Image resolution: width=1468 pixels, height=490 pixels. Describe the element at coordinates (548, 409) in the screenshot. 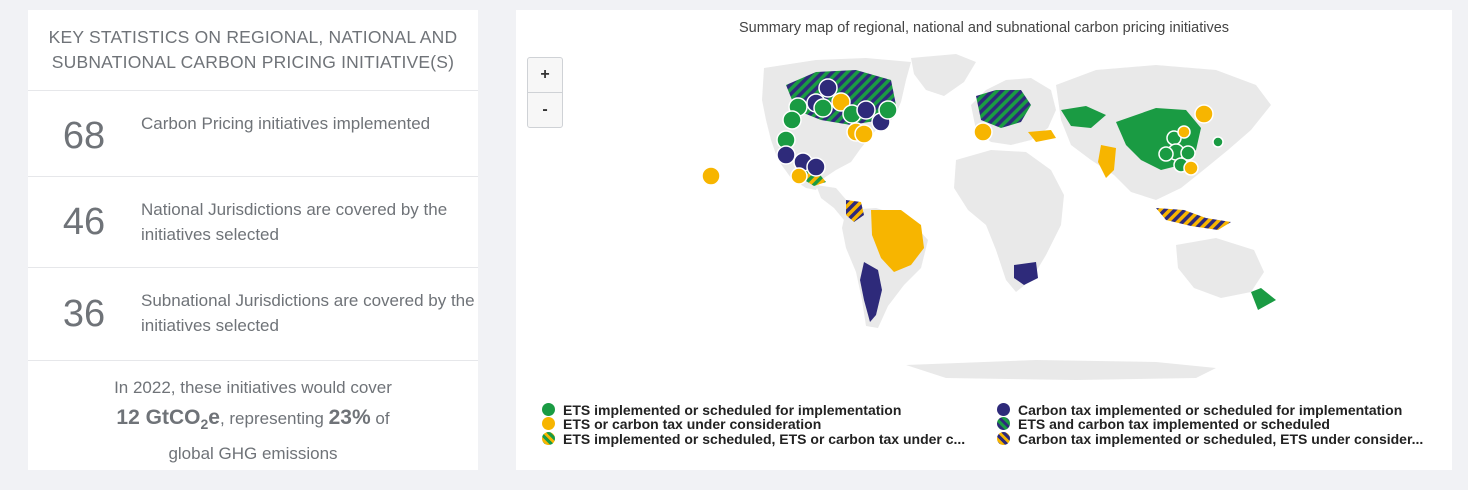

I see `ets-dot-icon` at that location.